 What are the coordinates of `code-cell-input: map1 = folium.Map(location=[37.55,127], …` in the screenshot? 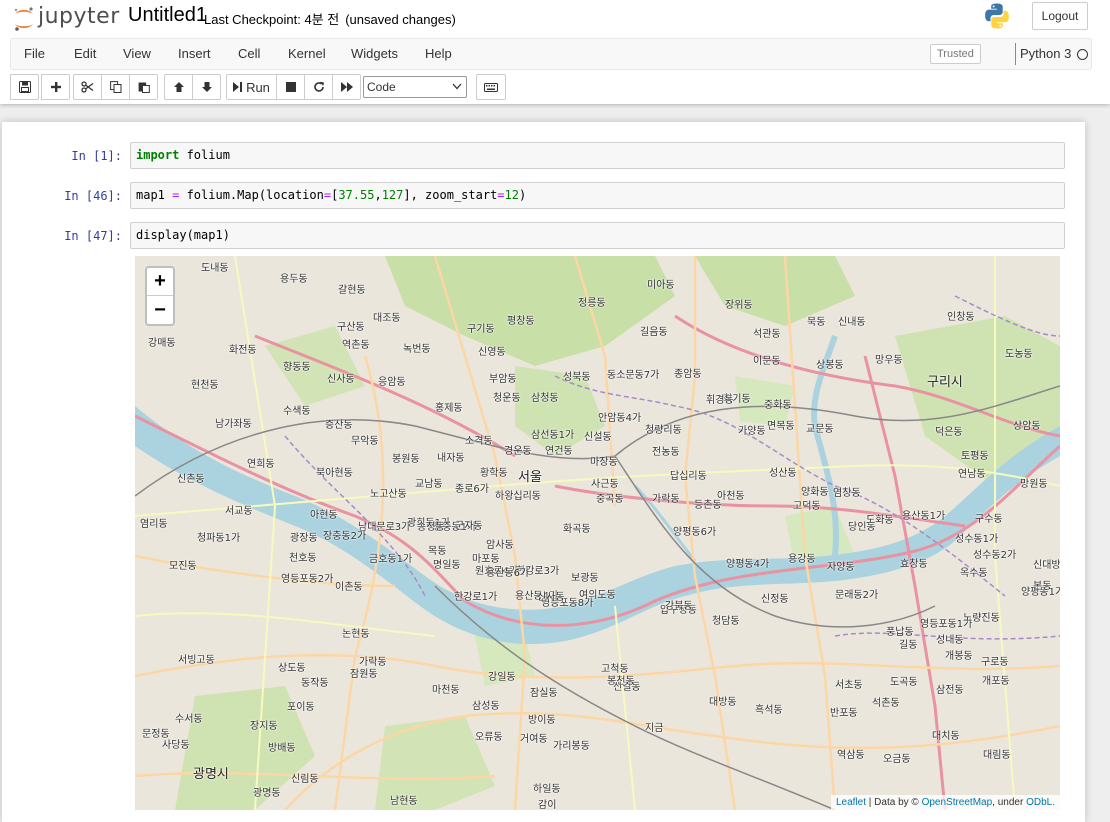 It's located at (597, 195).